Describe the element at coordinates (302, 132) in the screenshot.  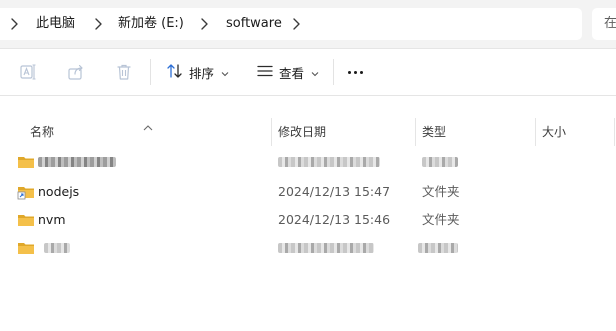
I see `column-date-modified: 修改日期` at that location.